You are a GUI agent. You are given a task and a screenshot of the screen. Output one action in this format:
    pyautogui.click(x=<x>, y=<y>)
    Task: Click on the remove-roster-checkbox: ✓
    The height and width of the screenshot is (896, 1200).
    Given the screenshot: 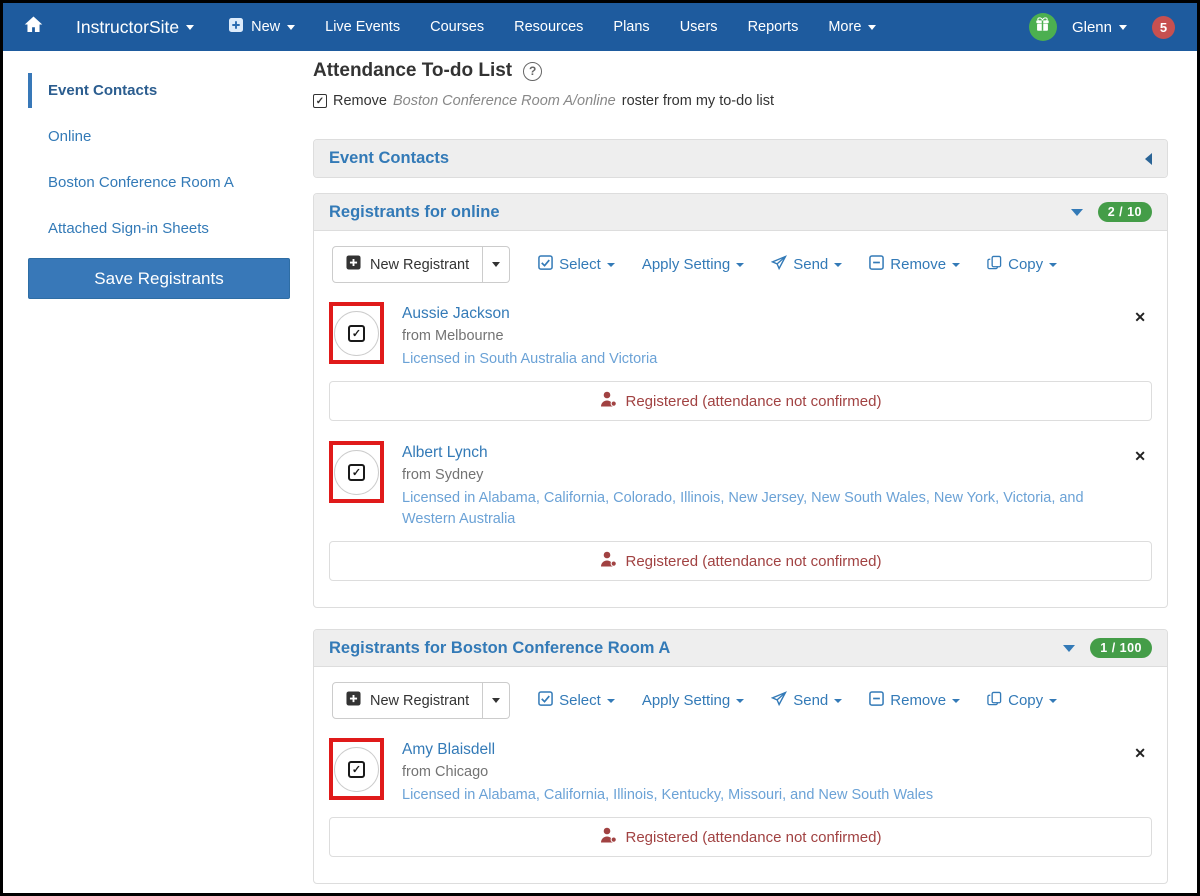 What is the action you would take?
    pyautogui.click(x=320, y=101)
    